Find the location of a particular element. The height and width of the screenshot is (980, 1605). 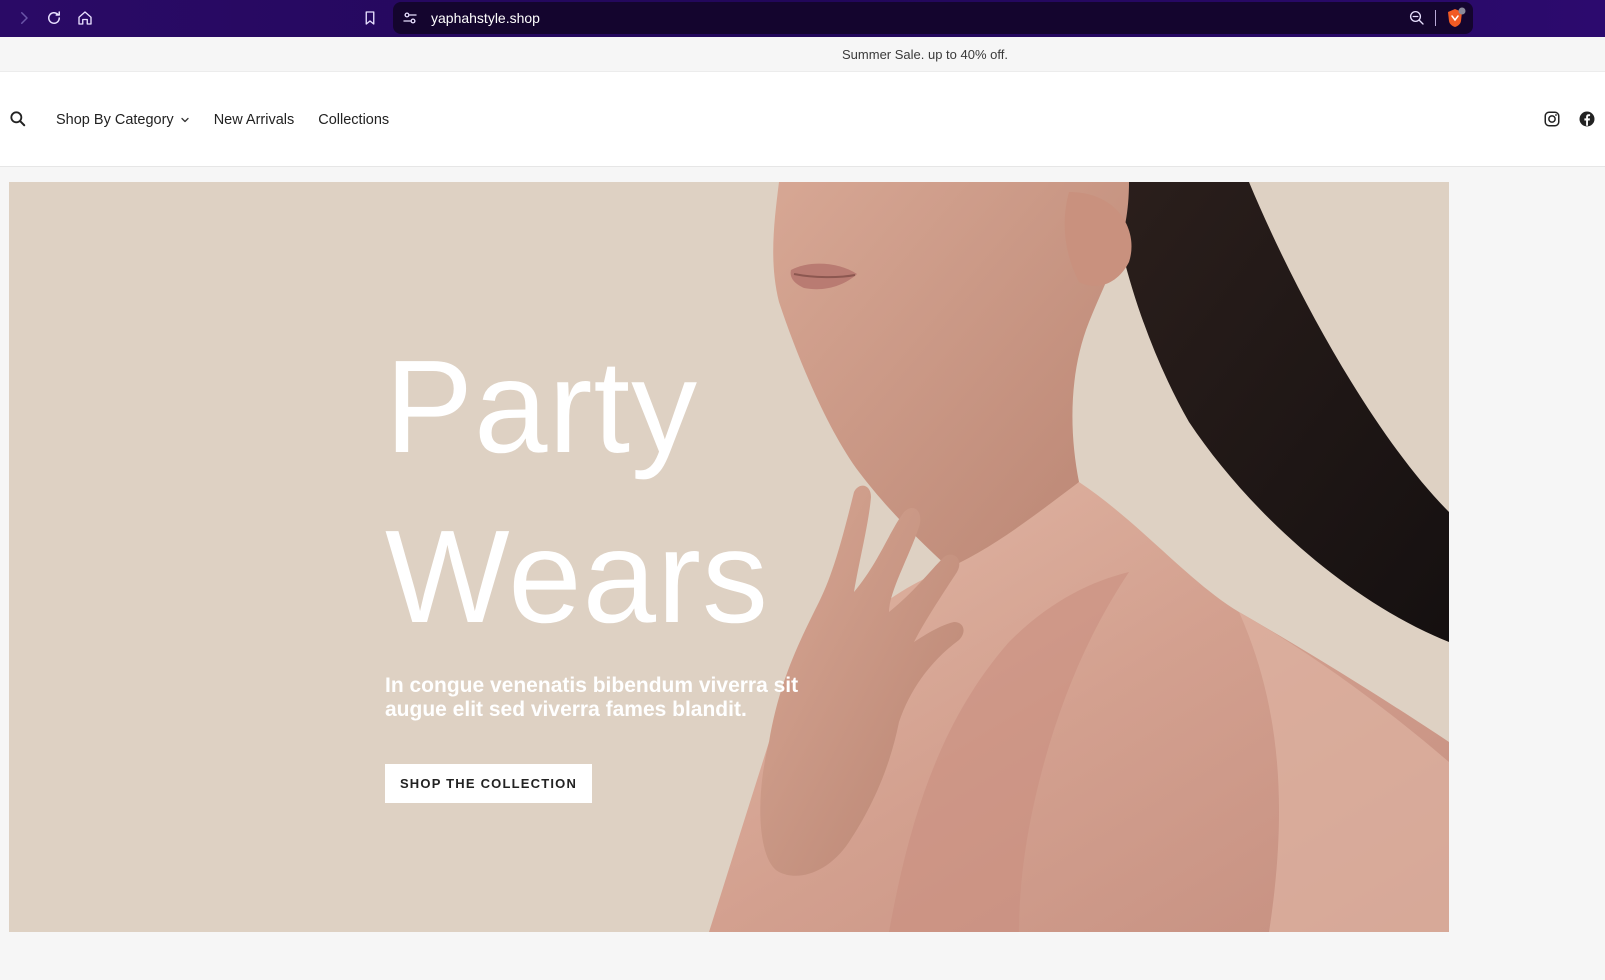

browser-toolbar: yaphahstyle.shop is located at coordinates (802, 18).